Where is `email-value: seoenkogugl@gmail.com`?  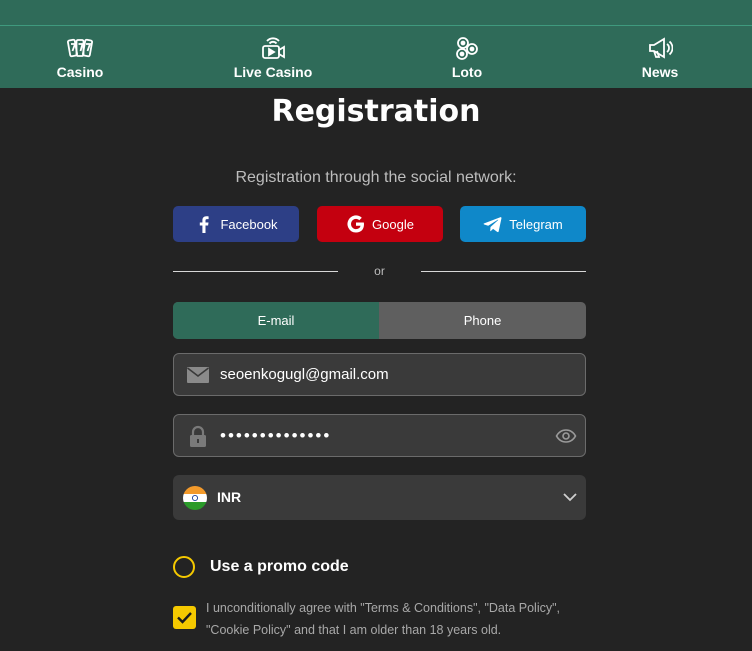 email-value: seoenkogugl@gmail.com is located at coordinates (304, 374).